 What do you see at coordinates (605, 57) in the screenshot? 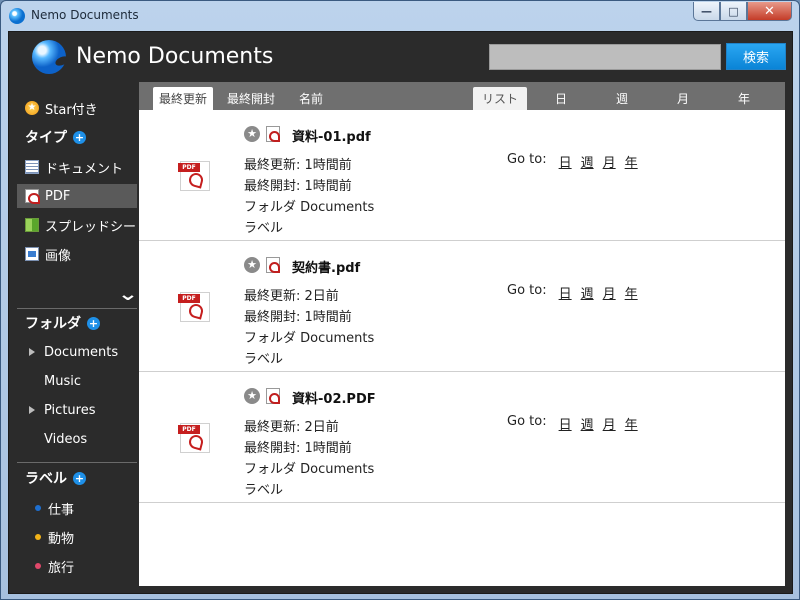
I see `search-input` at bounding box center [605, 57].